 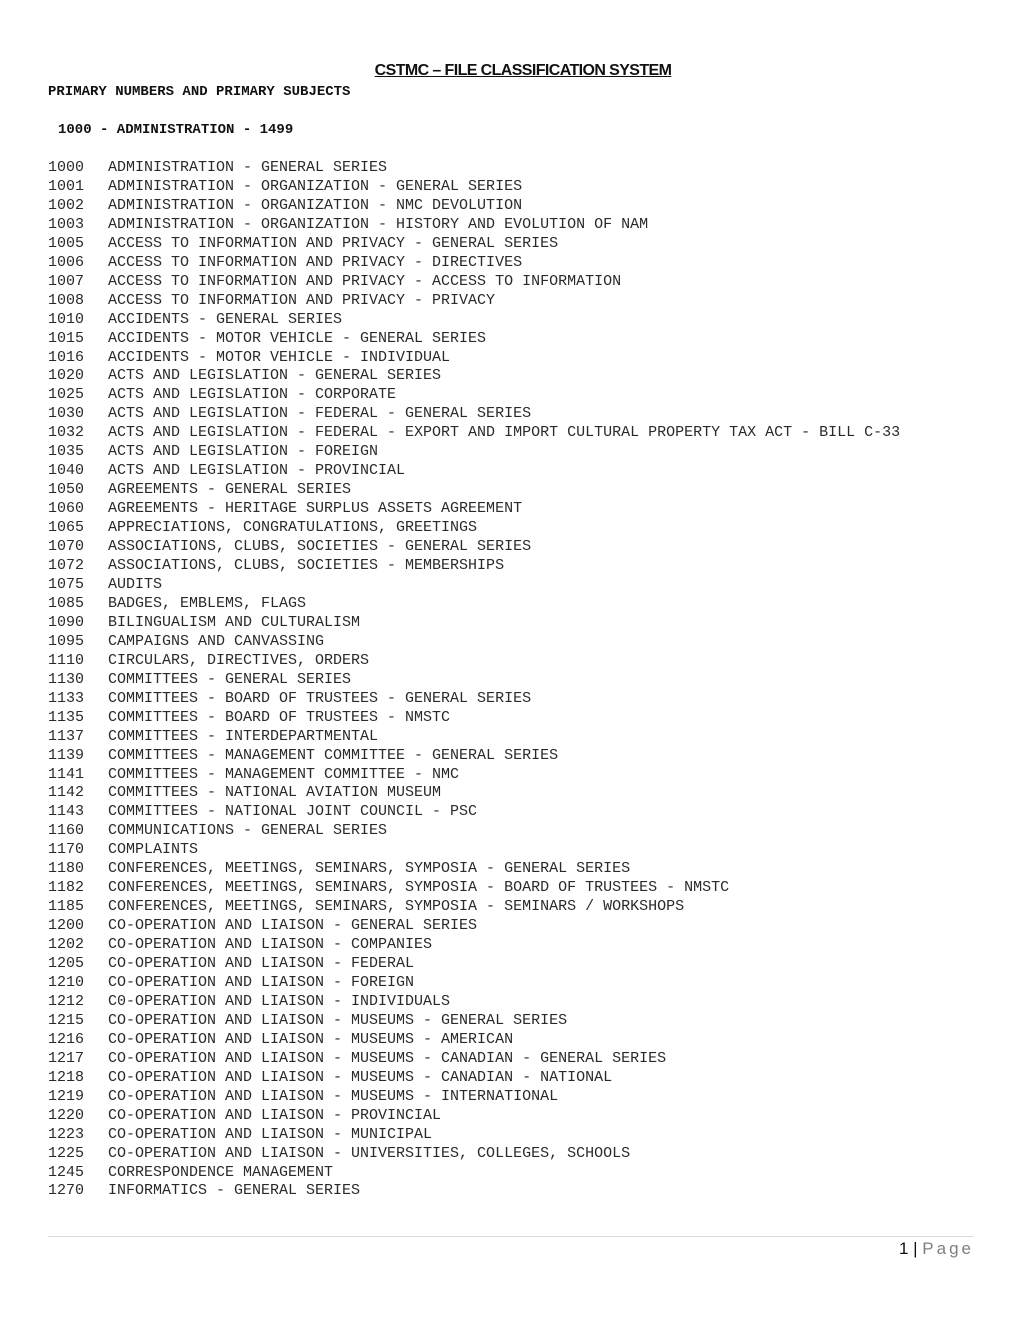 I want to click on classification-code: 1070, so click(x=66, y=547).